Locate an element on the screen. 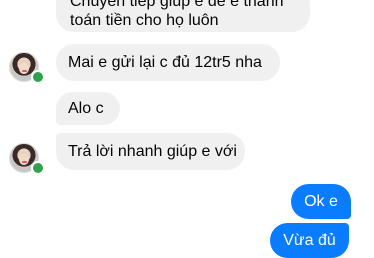 The image size is (374, 258). message-text: Vừa đủ is located at coordinates (309, 240).